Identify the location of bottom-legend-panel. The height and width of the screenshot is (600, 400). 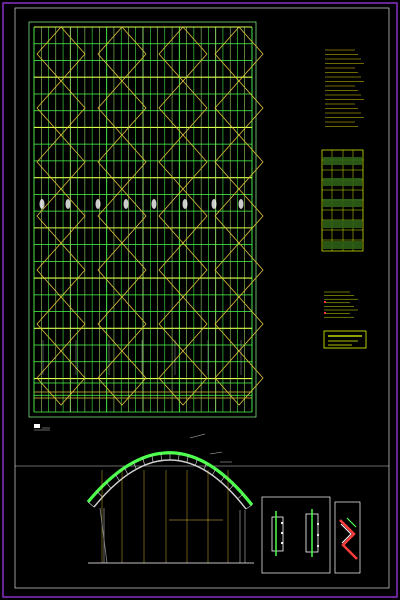
(345, 320).